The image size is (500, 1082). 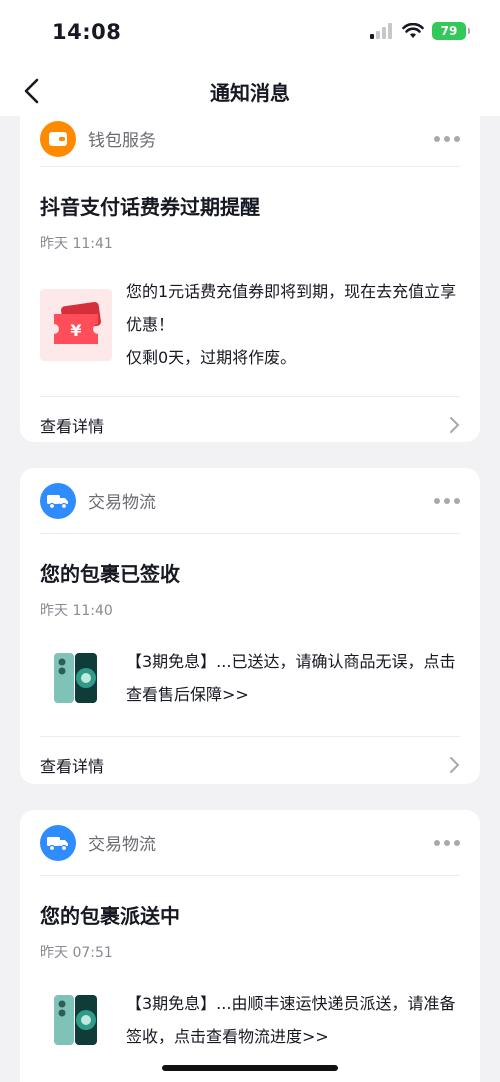 What do you see at coordinates (250, 141) in the screenshot?
I see `card-header: 钱包服务` at bounding box center [250, 141].